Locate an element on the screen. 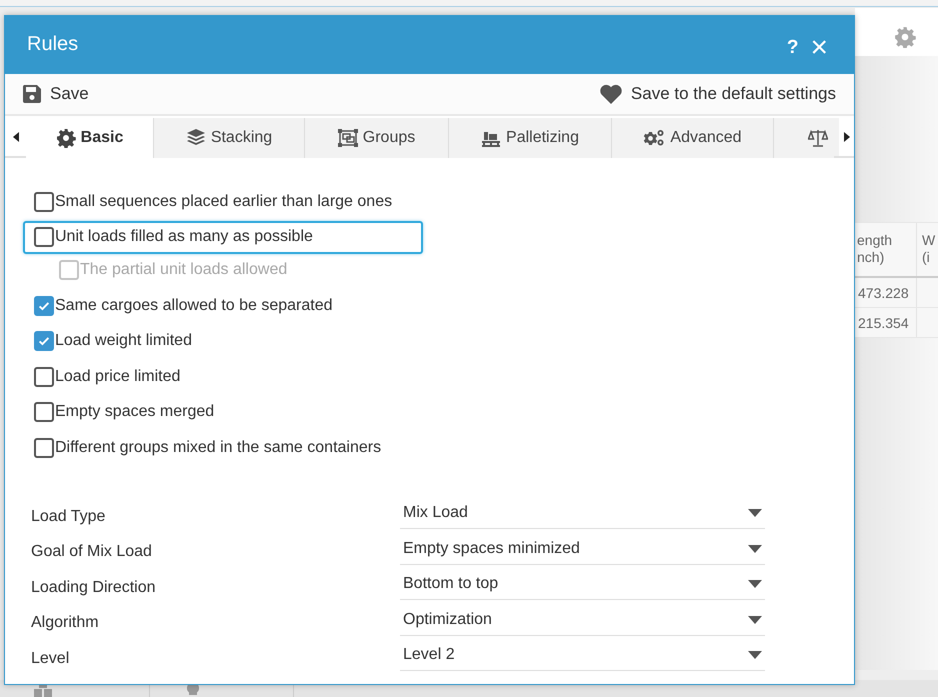  column-header: W (i is located at coordinates (928, 249).